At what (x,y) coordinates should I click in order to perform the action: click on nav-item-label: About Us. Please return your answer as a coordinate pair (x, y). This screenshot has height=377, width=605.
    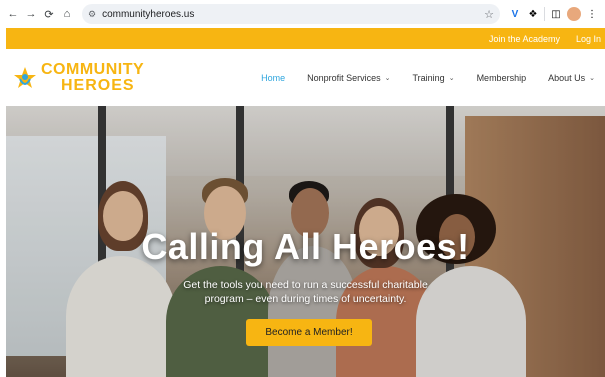
    Looking at the image, I should click on (567, 77).